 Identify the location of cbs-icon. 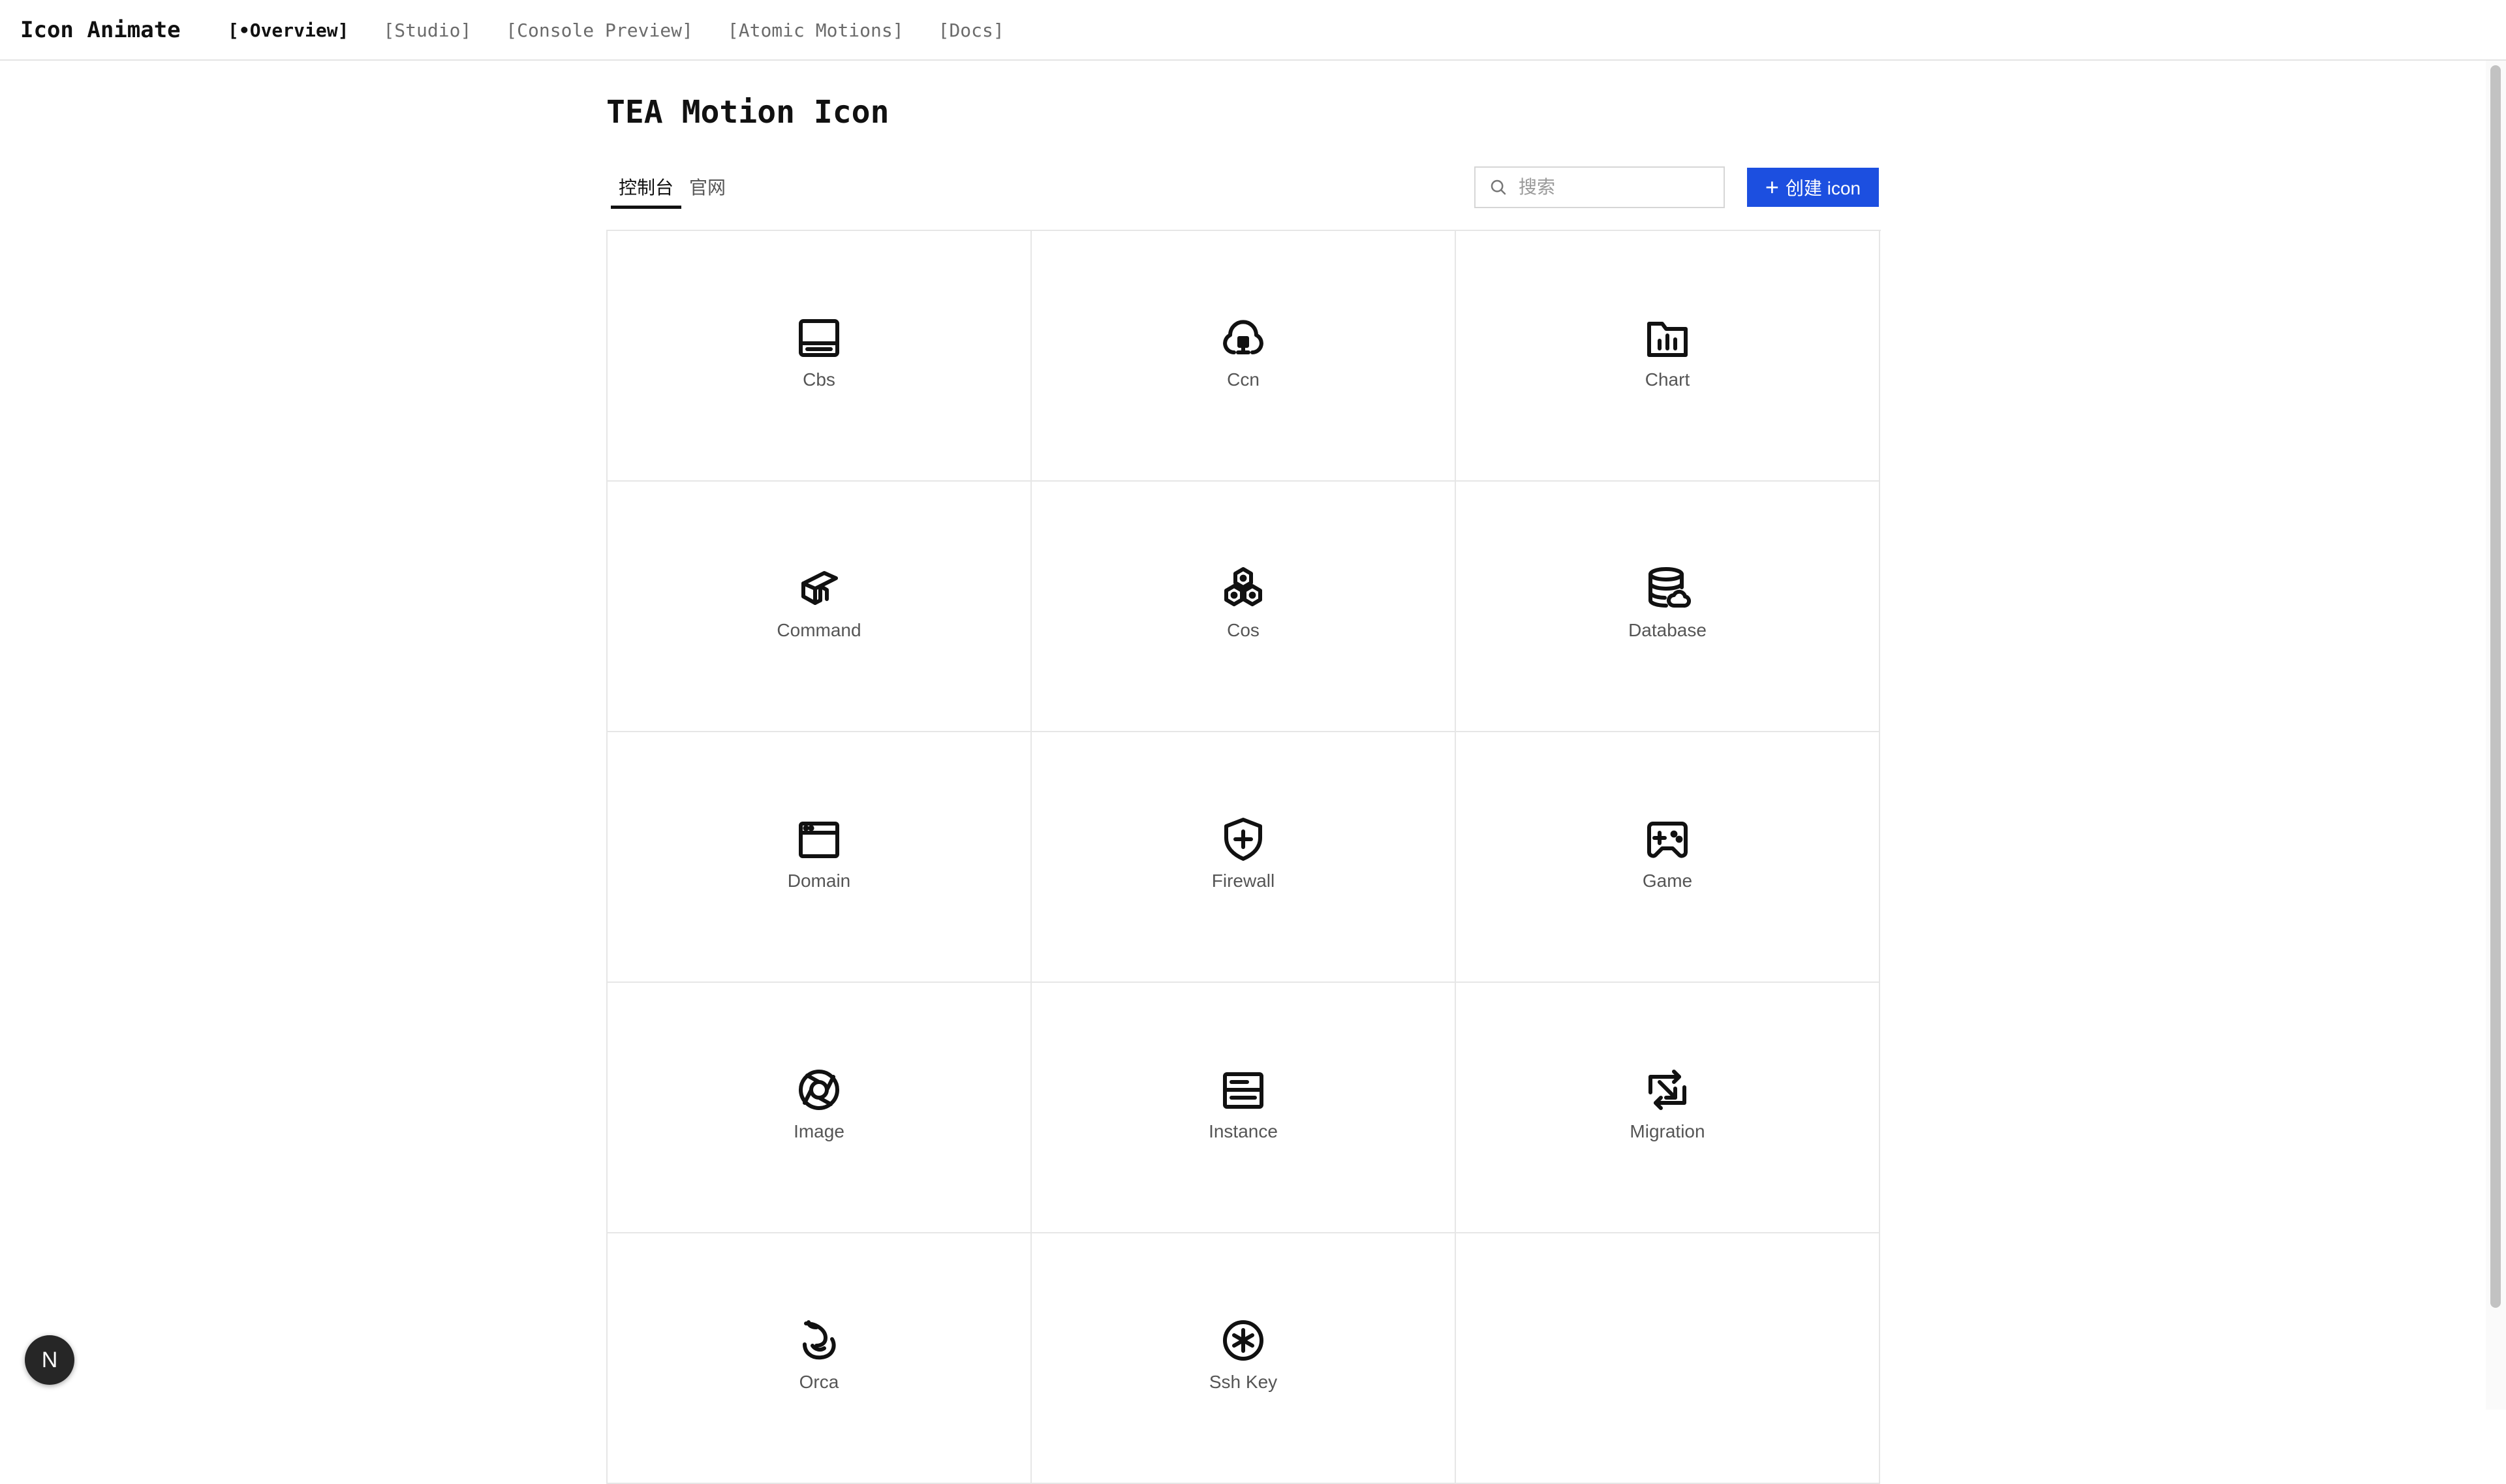
(819, 338).